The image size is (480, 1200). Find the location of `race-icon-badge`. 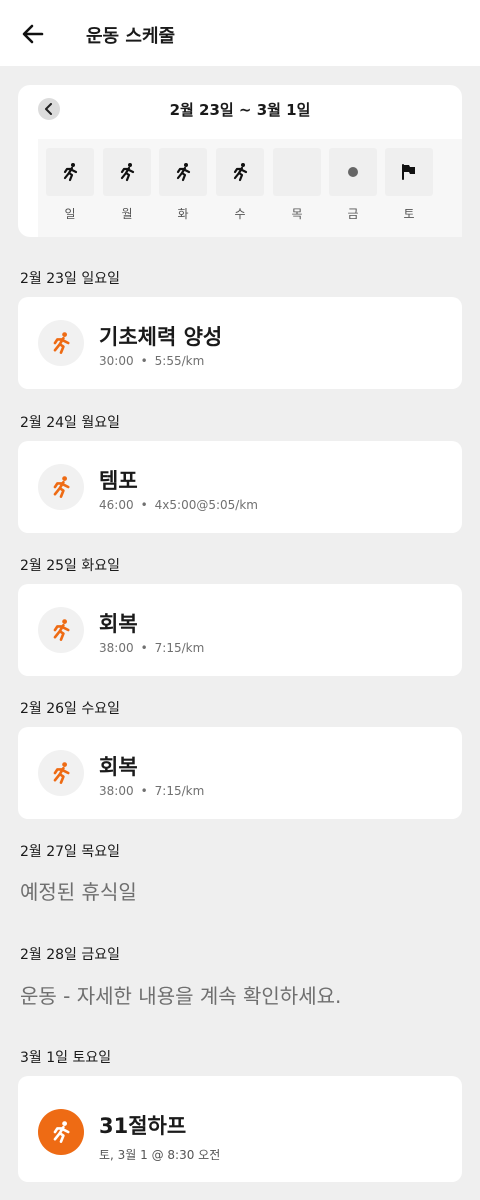

race-icon-badge is located at coordinates (61, 1132).